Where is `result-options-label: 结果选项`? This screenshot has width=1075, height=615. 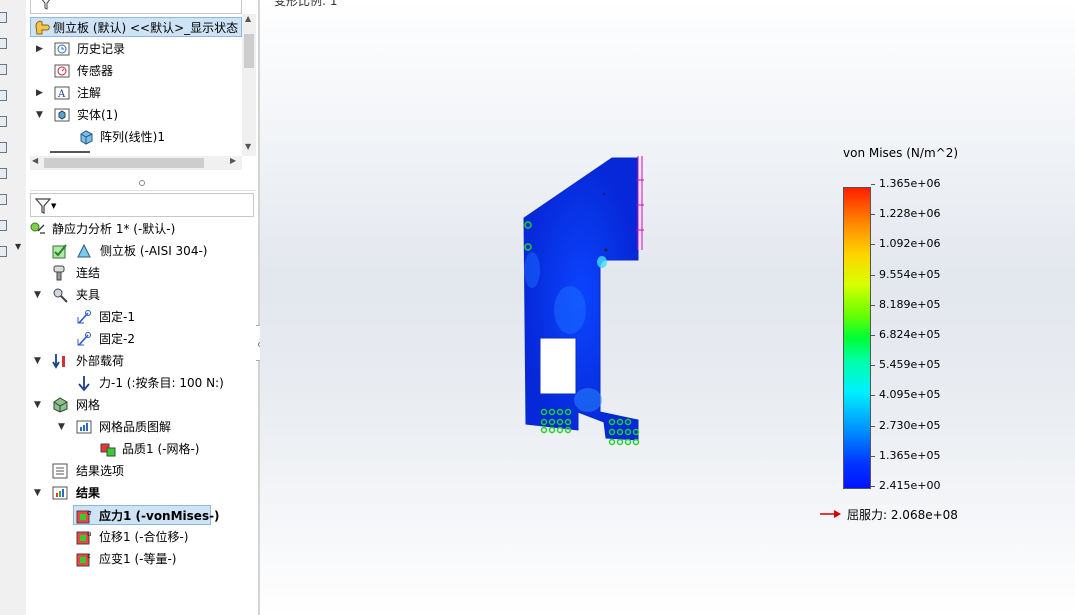
result-options-label: 结果选项 is located at coordinates (100, 471).